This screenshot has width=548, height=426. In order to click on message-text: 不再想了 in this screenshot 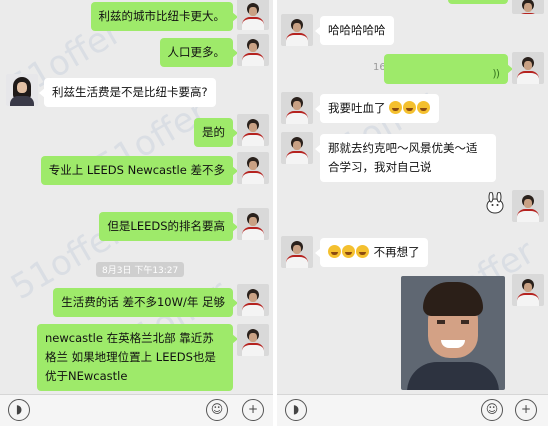, I will do `click(396, 252)`.